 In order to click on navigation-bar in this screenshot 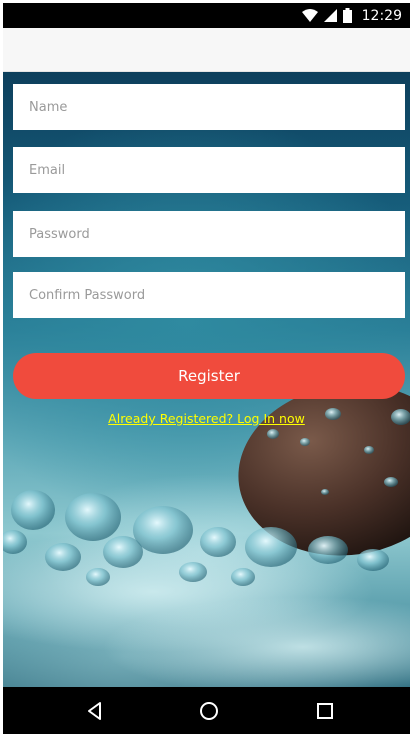, I will do `click(206, 710)`.